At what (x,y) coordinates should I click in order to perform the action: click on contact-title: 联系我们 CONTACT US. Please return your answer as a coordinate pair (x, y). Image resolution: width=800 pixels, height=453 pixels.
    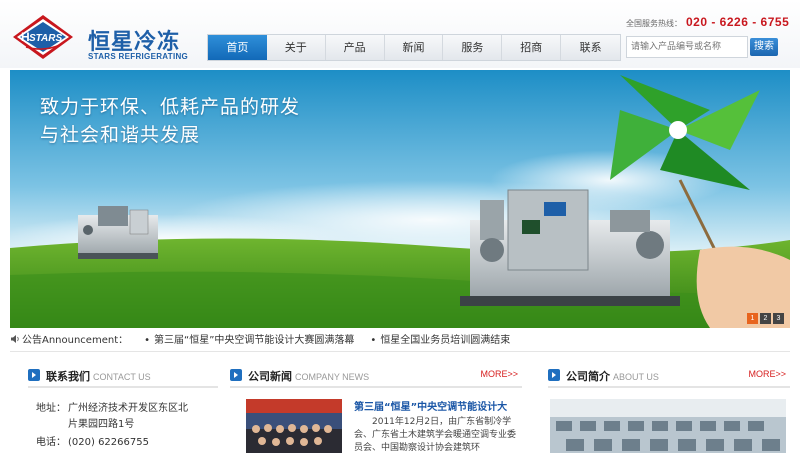
    Looking at the image, I should click on (98, 376).